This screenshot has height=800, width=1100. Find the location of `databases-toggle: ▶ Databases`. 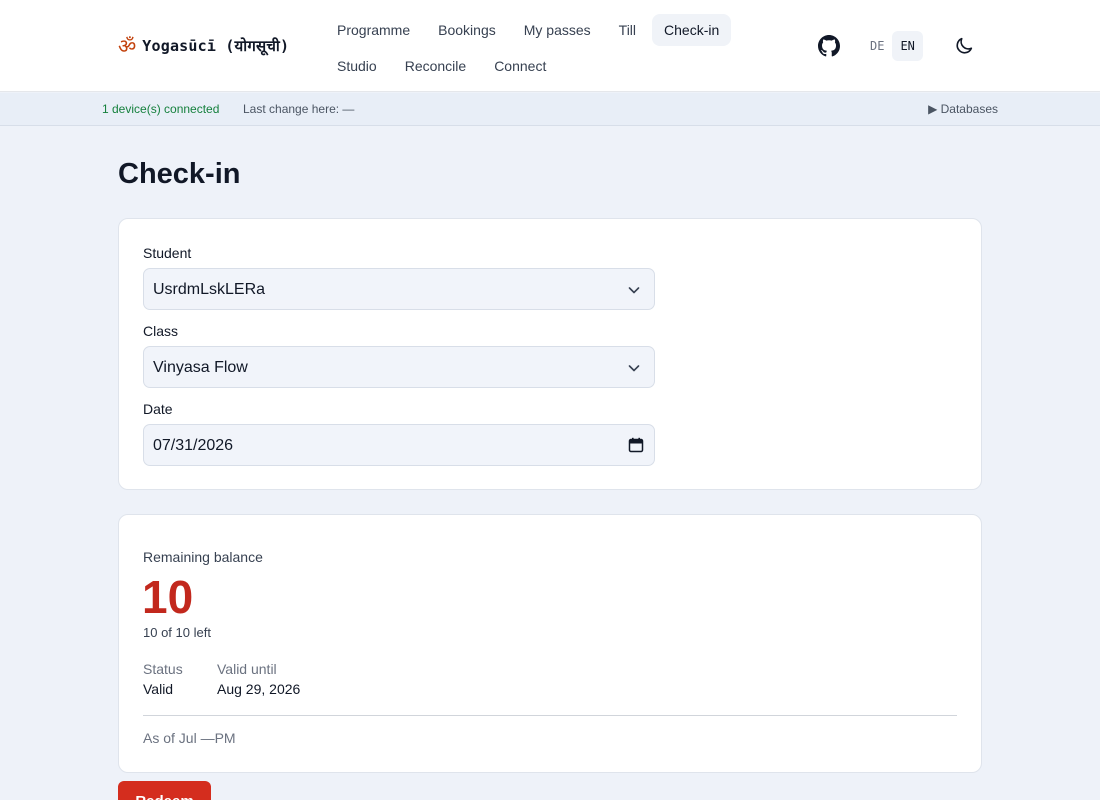

databases-toggle: ▶ Databases is located at coordinates (963, 109).